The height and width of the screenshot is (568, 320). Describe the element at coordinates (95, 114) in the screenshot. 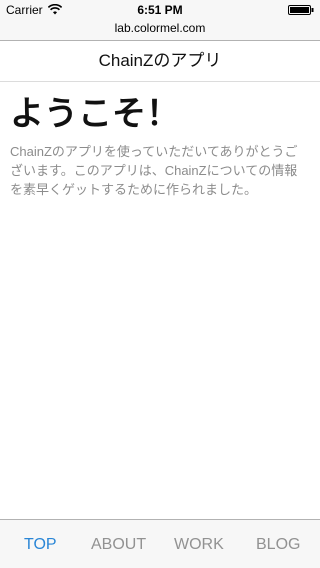

I see `welcome-heading: ようこそ！` at that location.